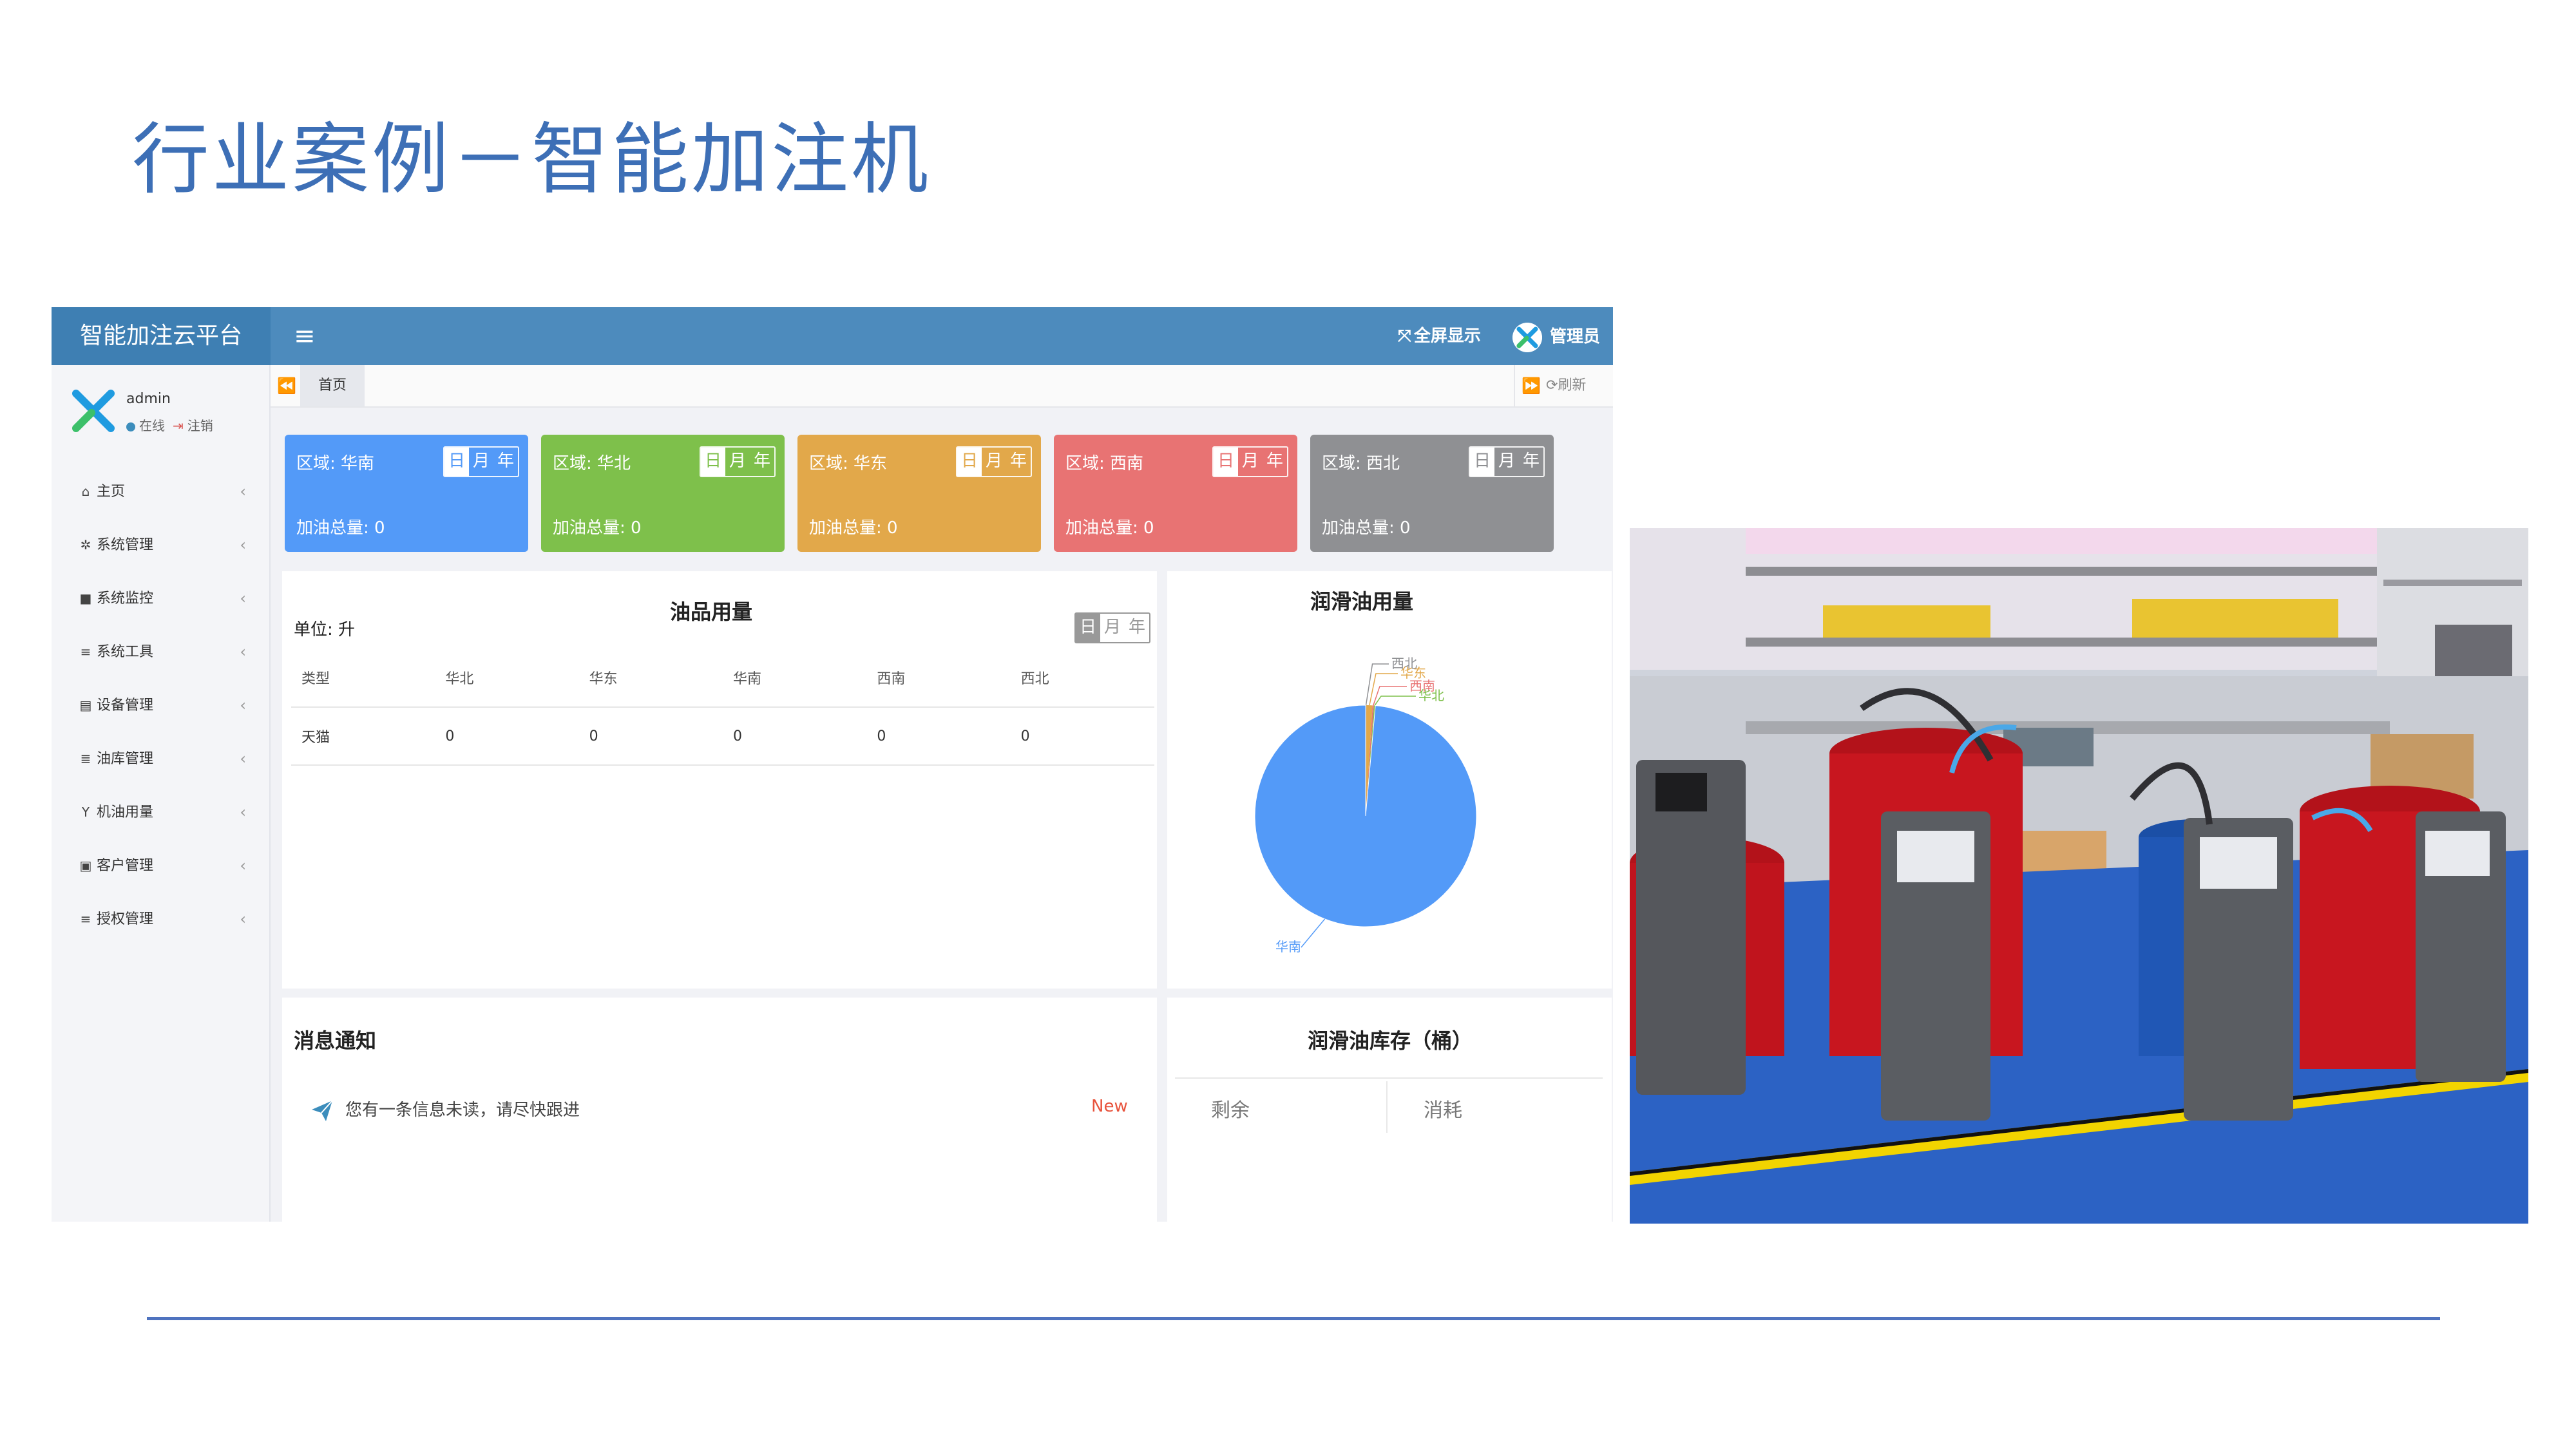 The width and height of the screenshot is (2576, 1449). I want to click on region-label: 区域: 西北, so click(1361, 463).